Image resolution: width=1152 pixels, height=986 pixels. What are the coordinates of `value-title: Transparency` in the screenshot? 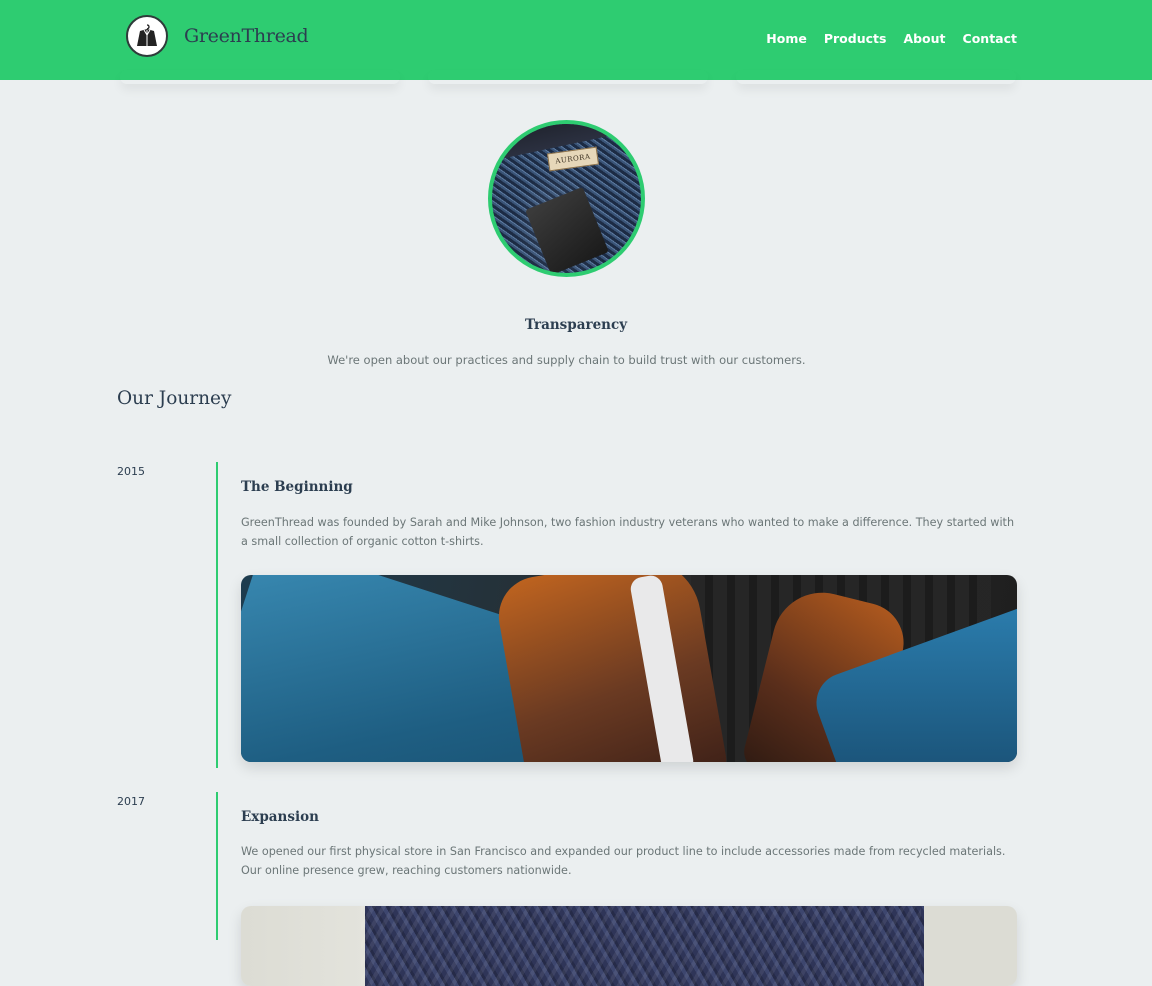 It's located at (576, 325).